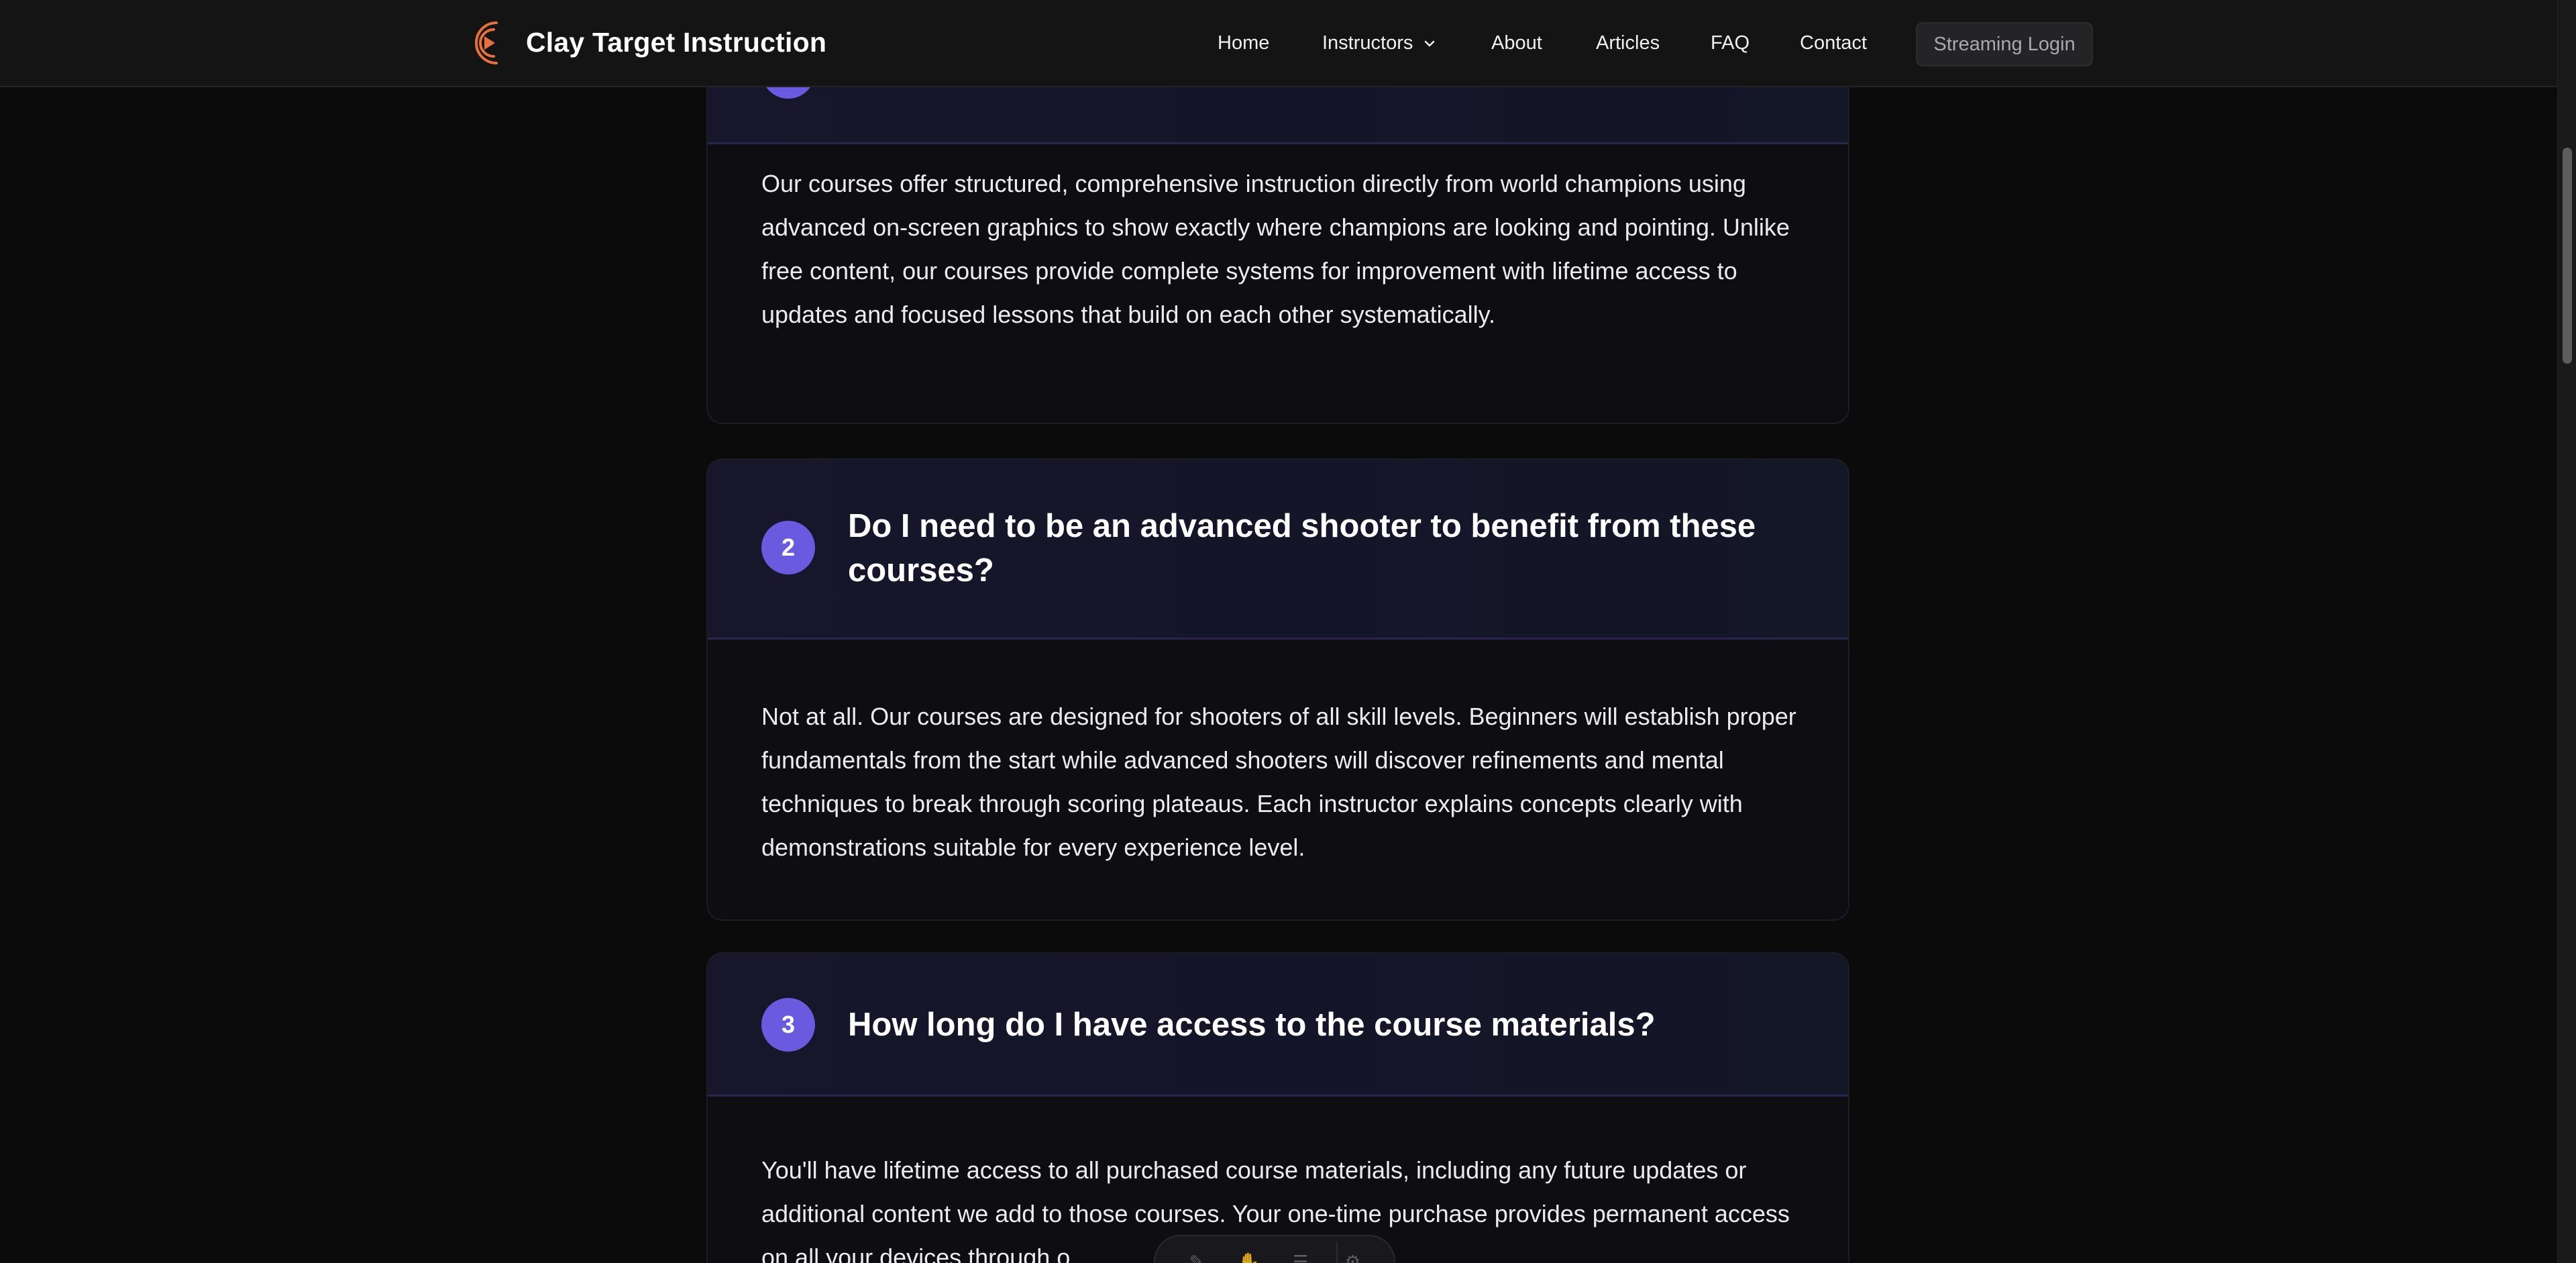  What do you see at coordinates (1367, 43) in the screenshot?
I see `nav-instructors-label: Instructors` at bounding box center [1367, 43].